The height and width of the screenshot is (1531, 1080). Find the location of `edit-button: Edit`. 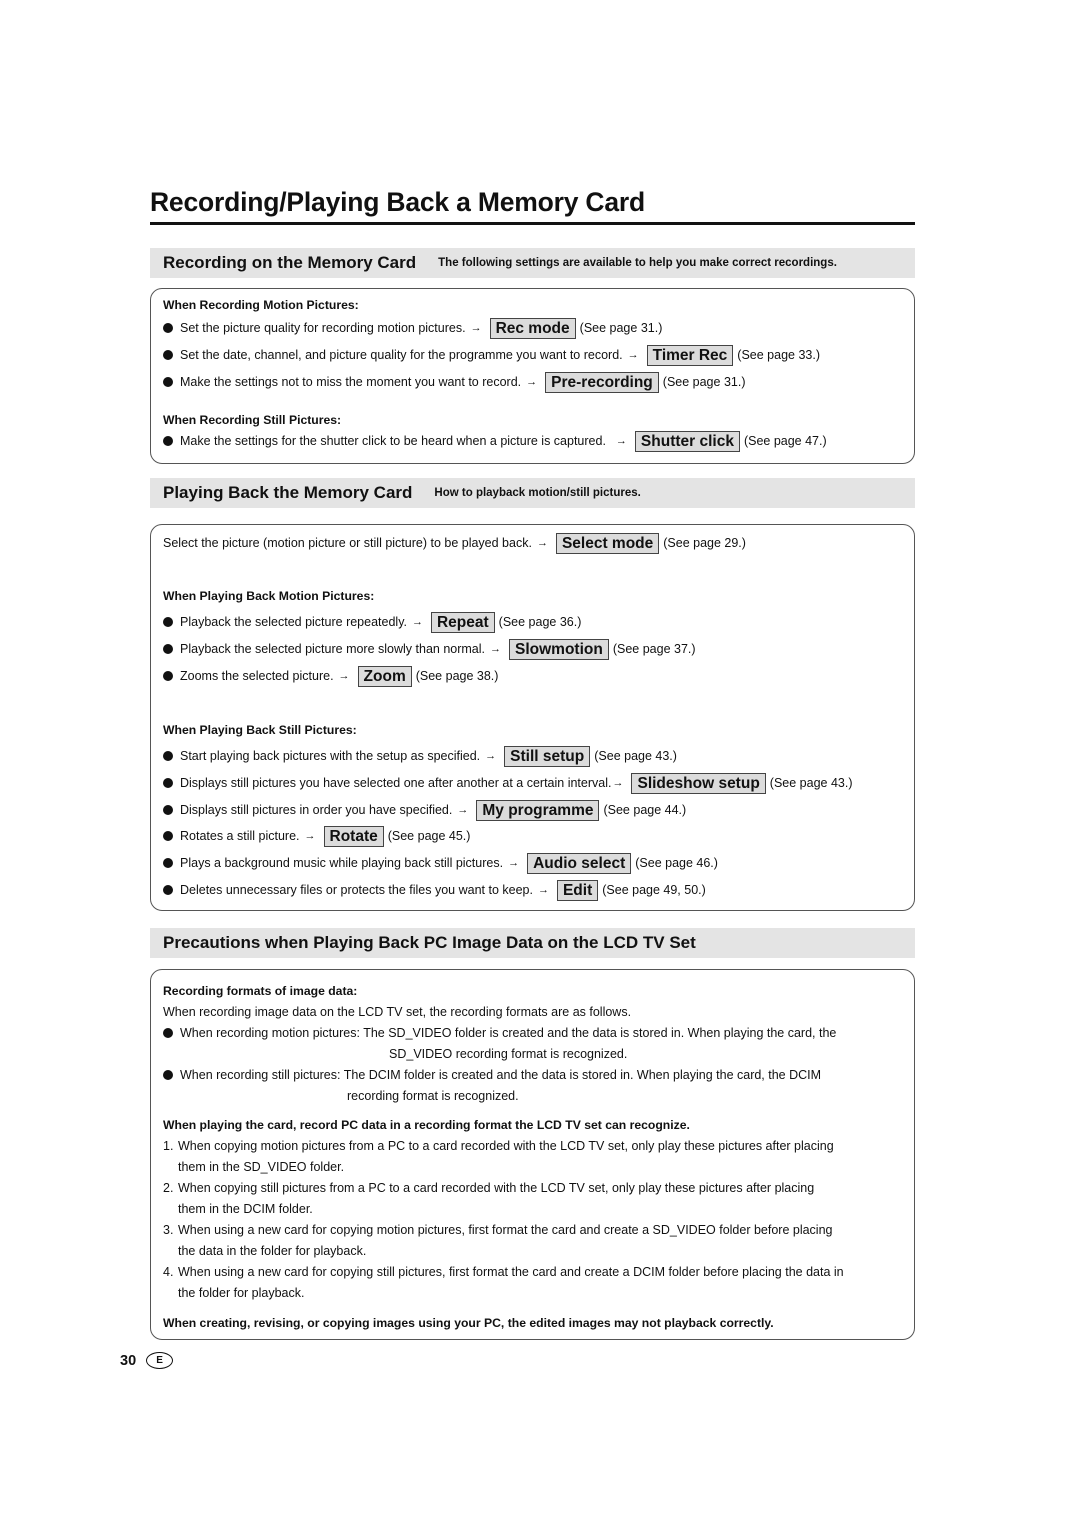

edit-button: Edit is located at coordinates (577, 890).